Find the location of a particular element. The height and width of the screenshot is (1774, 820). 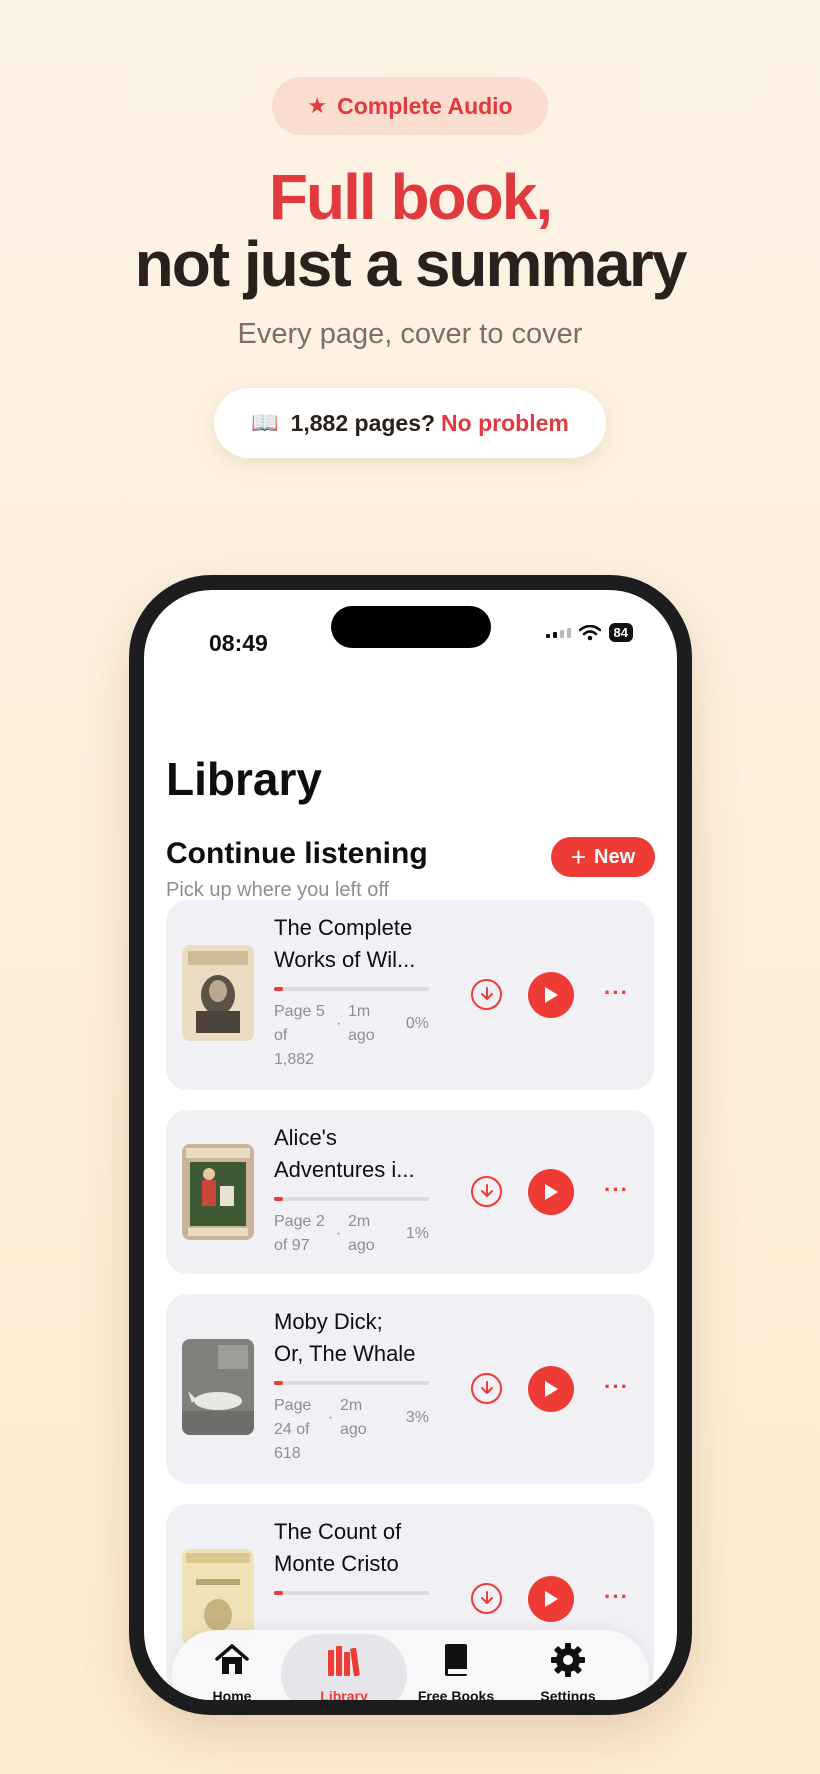

book-title-line1: Alice's is located at coordinates (305, 1137).